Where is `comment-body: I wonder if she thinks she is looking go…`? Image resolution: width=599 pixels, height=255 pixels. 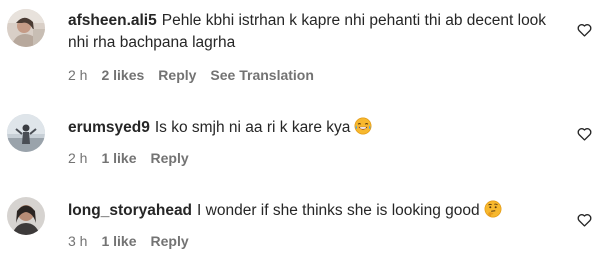
comment-body: I wonder if she thinks she is looking go… is located at coordinates (338, 210).